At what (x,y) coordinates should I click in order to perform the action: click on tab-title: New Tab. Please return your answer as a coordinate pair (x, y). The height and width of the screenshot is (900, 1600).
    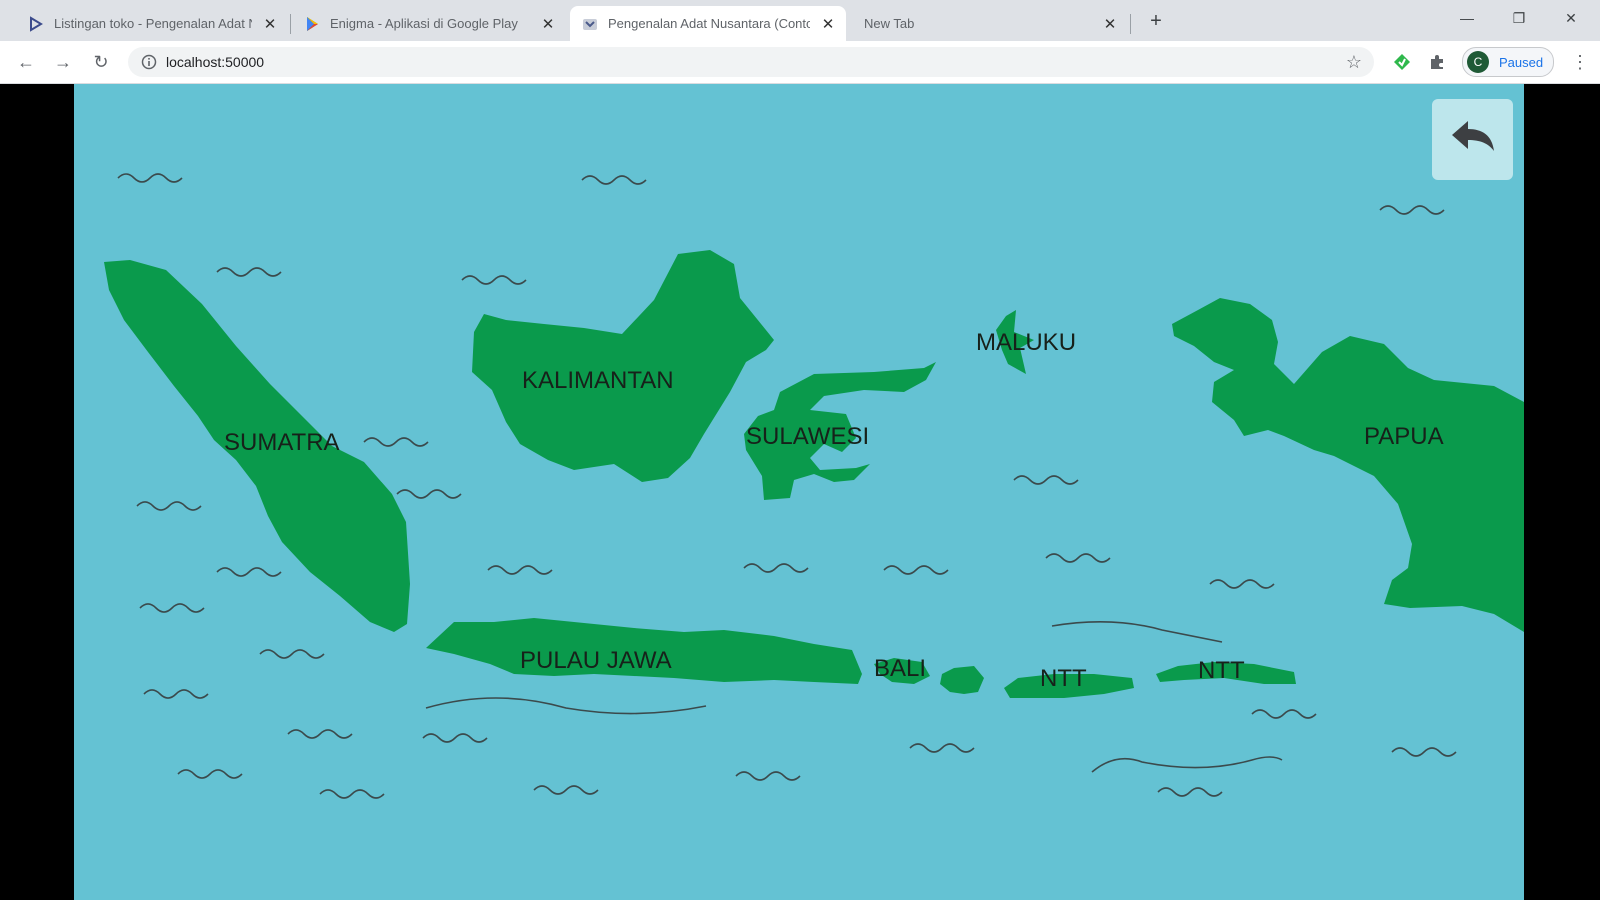
    Looking at the image, I should click on (889, 23).